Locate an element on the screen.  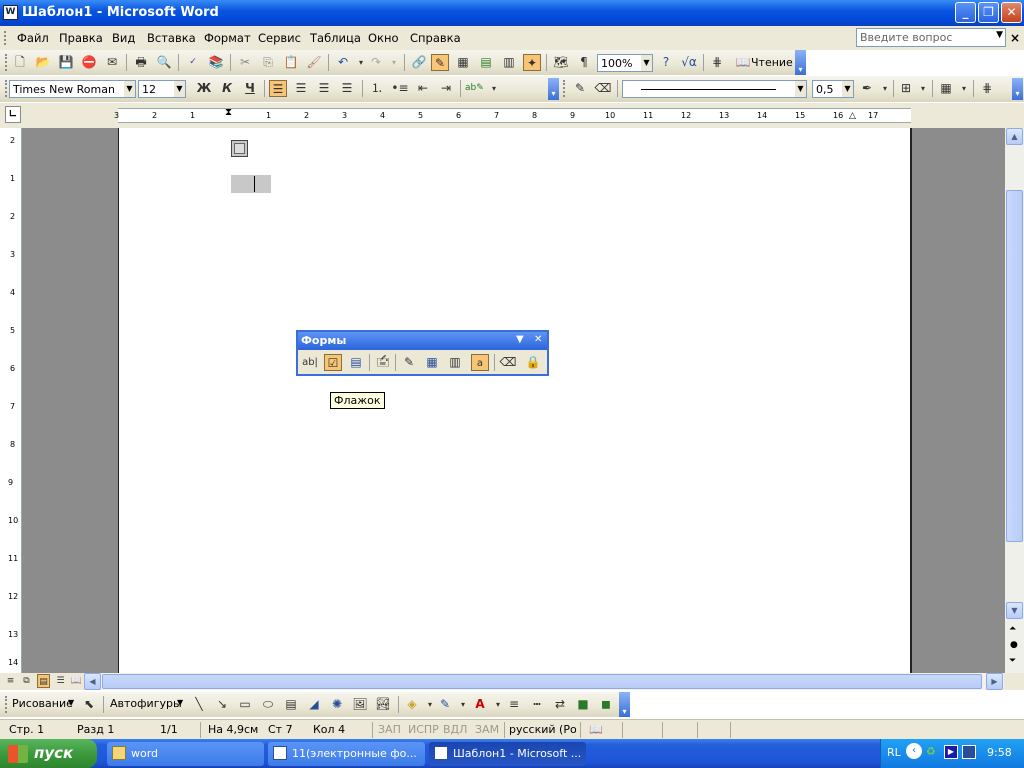
insert-table-dropdown-icon: ▾ is located at coordinates (964, 88).